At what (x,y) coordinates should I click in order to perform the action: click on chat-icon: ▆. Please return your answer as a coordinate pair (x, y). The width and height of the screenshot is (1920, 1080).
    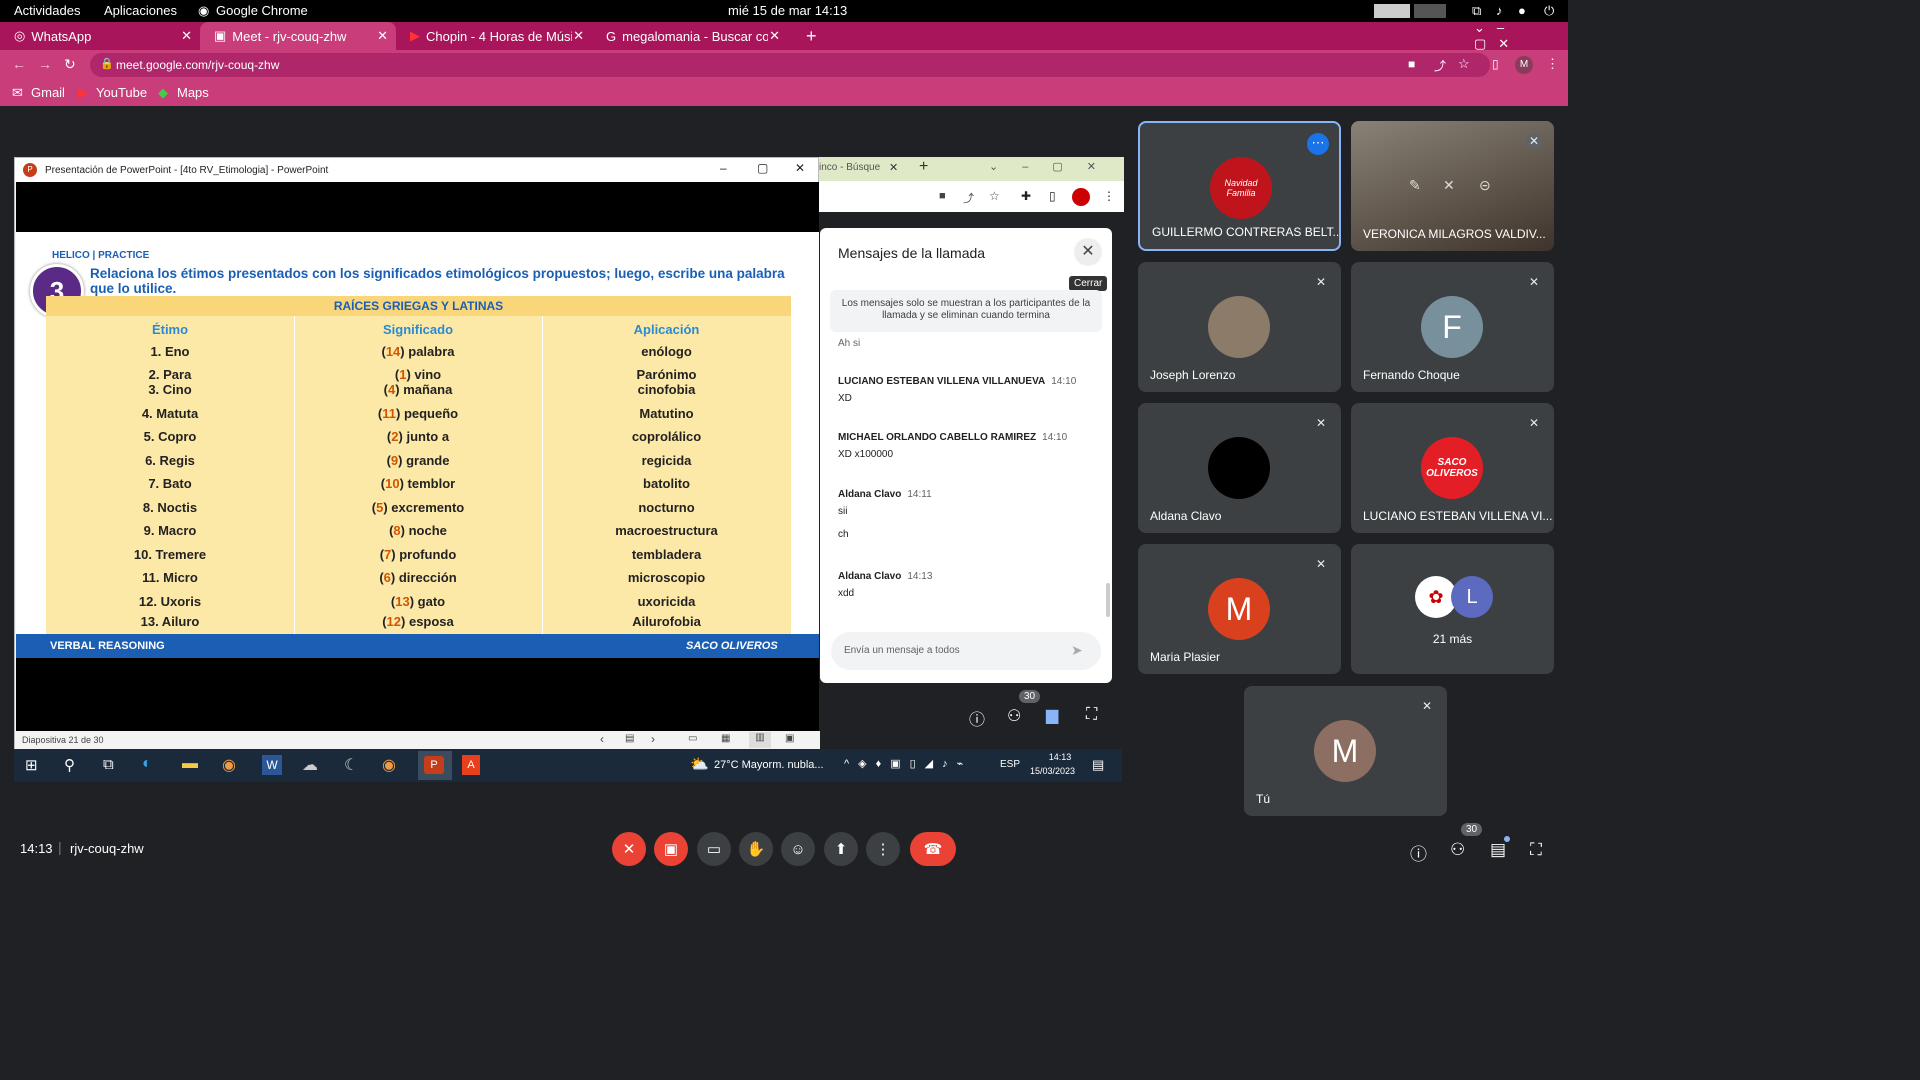
    Looking at the image, I should click on (1052, 715).